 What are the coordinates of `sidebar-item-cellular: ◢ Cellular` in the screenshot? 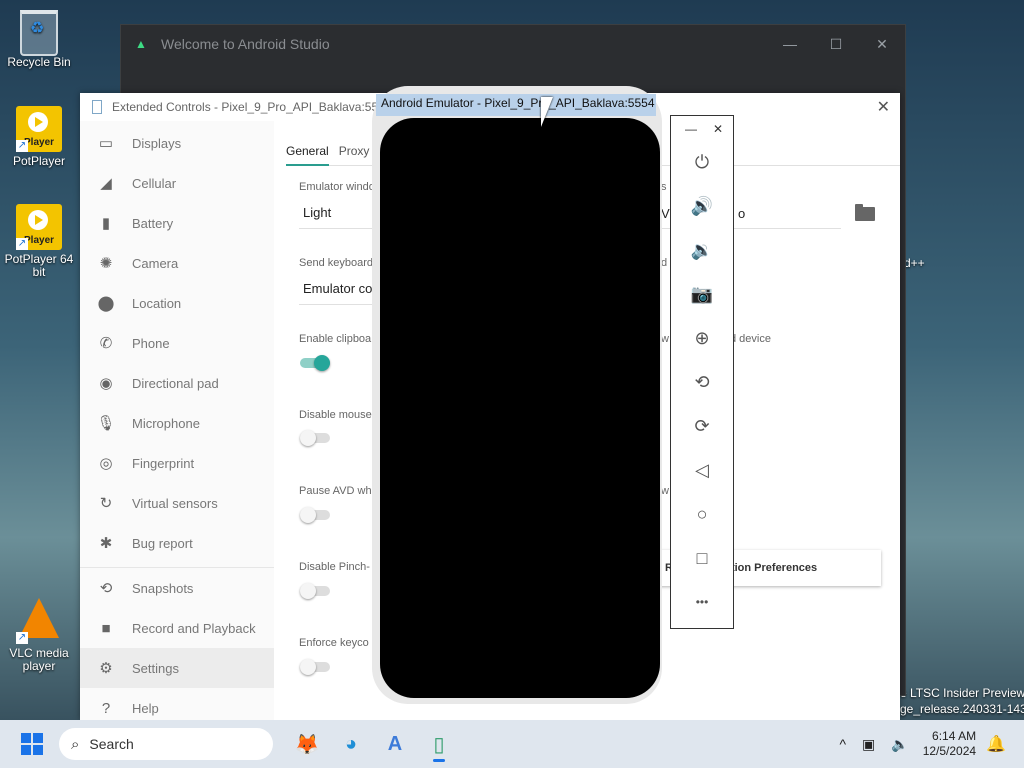 It's located at (177, 183).